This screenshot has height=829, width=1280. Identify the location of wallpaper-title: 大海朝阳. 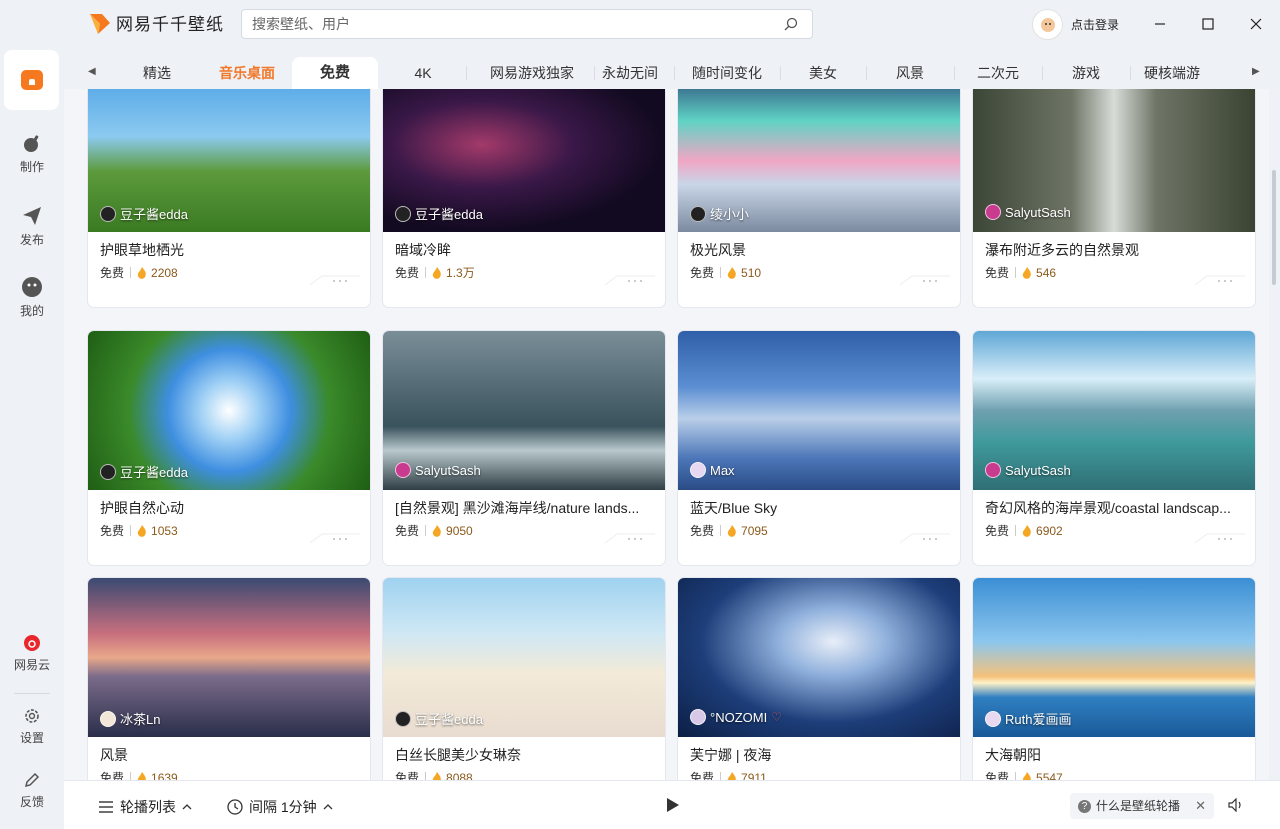
(1013, 755).